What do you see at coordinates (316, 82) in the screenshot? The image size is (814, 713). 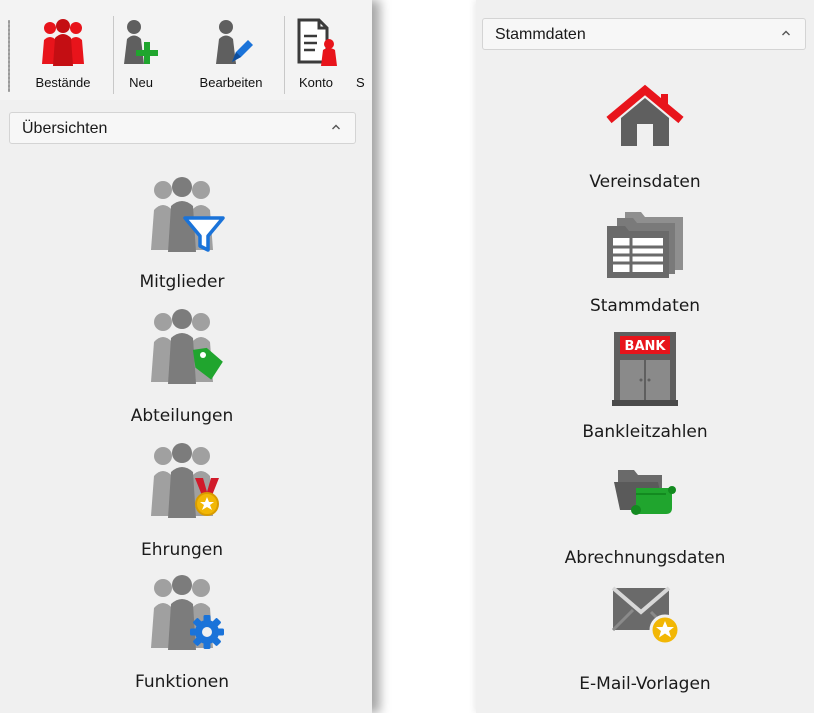 I see `konto-label: Konto` at bounding box center [316, 82].